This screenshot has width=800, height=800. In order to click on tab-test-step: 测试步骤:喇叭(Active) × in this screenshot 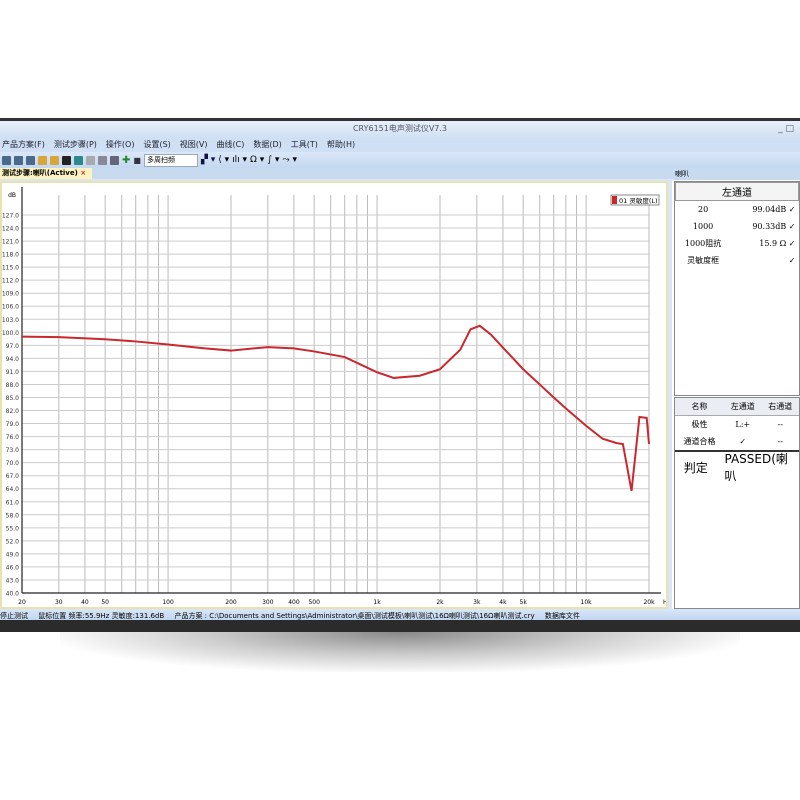, I will do `click(46, 173)`.